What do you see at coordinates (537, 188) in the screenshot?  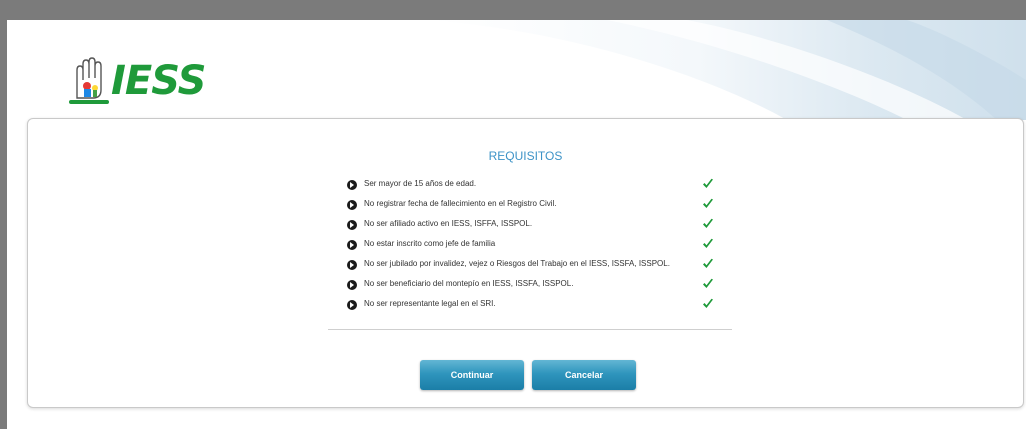 I see `requirement-item: Ser mayor de 15 años de edad.` at bounding box center [537, 188].